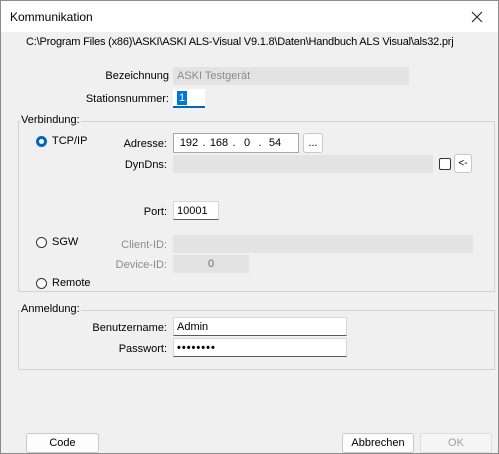 Image resolution: width=499 pixels, height=454 pixels. I want to click on window-title: Kommunikation, so click(51, 17).